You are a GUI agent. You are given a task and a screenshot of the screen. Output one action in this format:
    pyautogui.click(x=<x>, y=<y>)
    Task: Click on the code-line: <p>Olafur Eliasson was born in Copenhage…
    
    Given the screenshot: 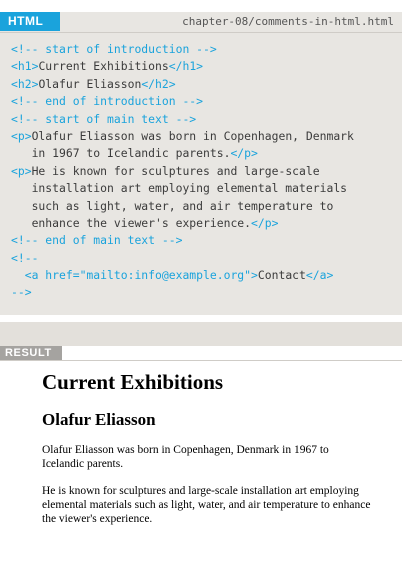 What is the action you would take?
    pyautogui.click(x=204, y=136)
    